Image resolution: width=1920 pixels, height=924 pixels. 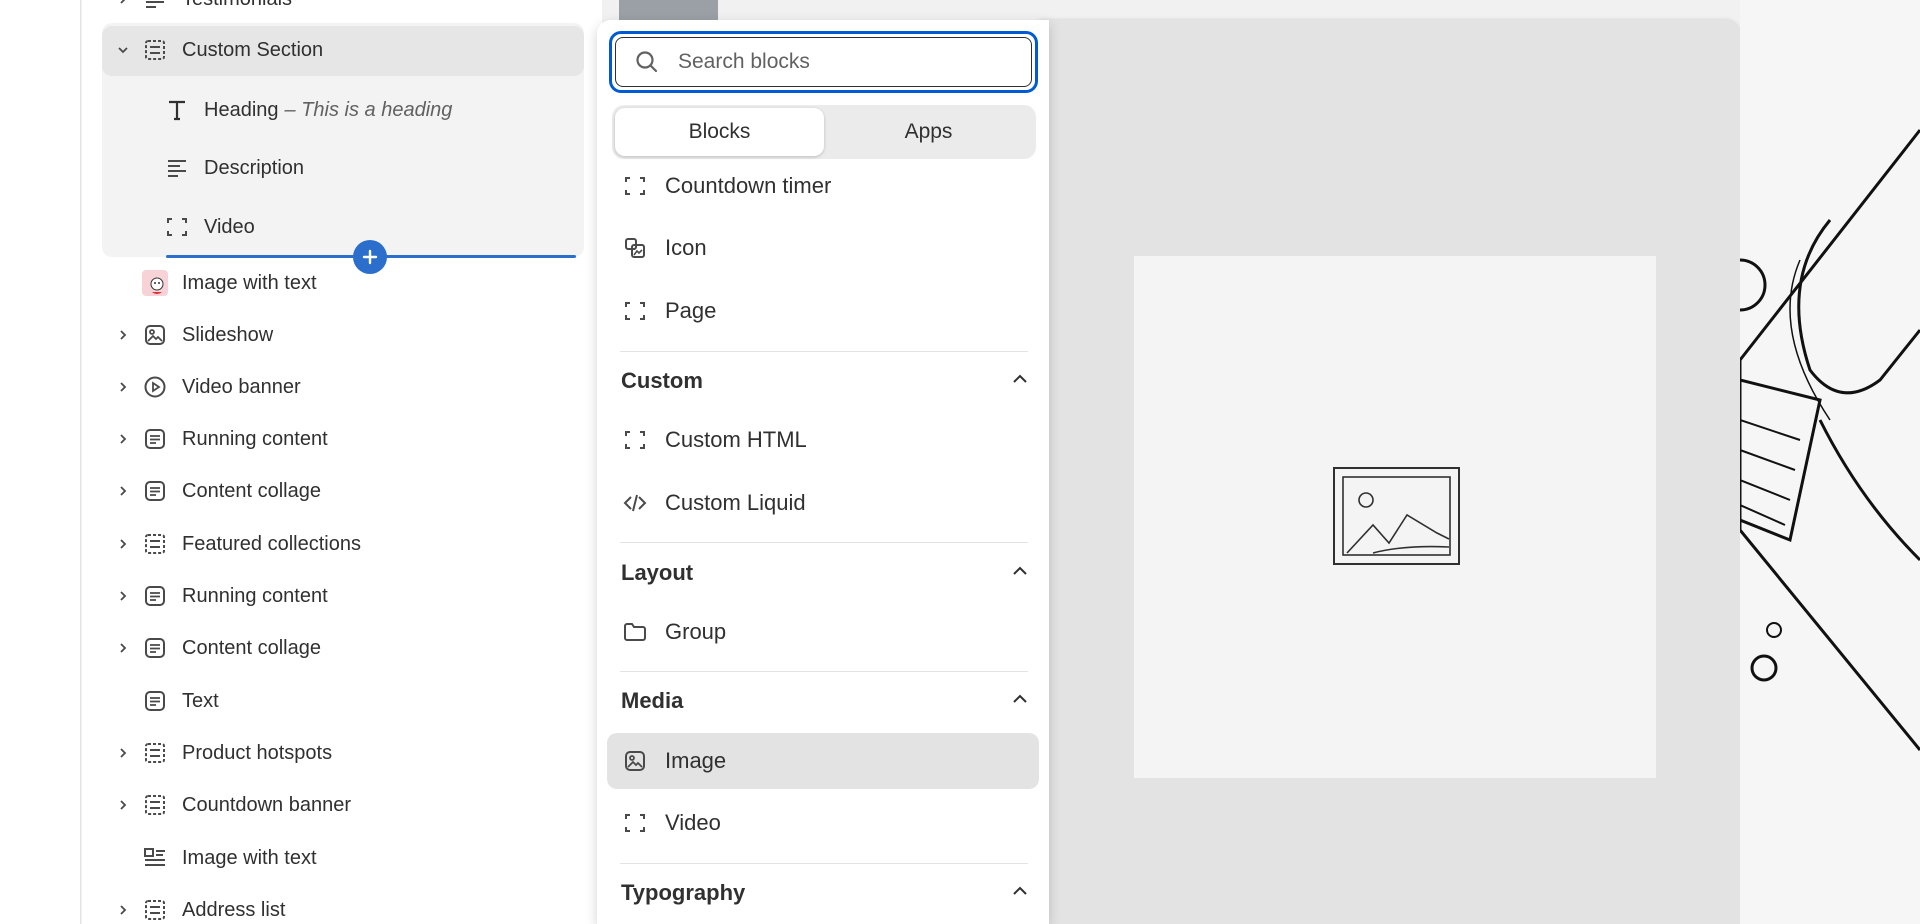 What do you see at coordinates (823, 632) in the screenshot?
I see `block-option-group: Group` at bounding box center [823, 632].